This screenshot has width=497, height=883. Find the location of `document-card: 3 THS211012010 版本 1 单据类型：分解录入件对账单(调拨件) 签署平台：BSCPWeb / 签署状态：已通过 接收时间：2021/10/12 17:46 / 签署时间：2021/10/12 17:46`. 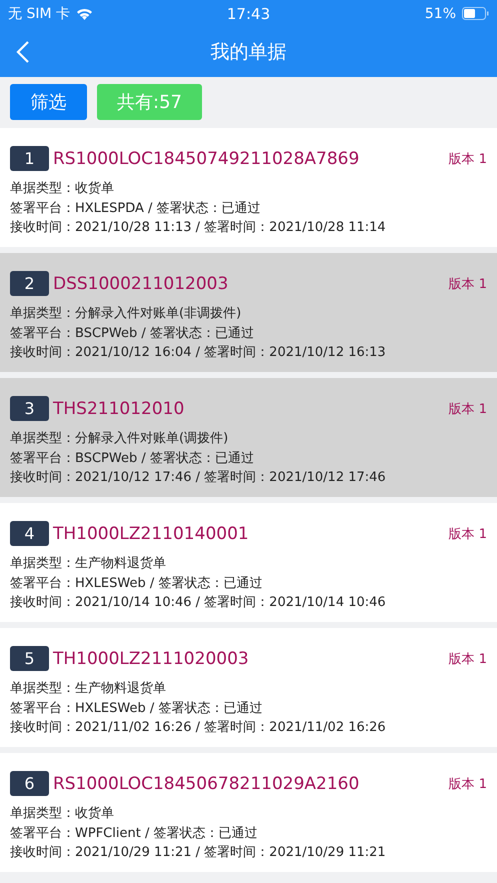

document-card: 3 THS211012010 版本 1 单据类型：分解录入件对账单(调拨件) 签署平台：BSCPWeb / 签署状态：已通过 接收时间：2021/10/12 17:46 / 签署时间：2021/10/12 17:46 is located at coordinates (248, 437).